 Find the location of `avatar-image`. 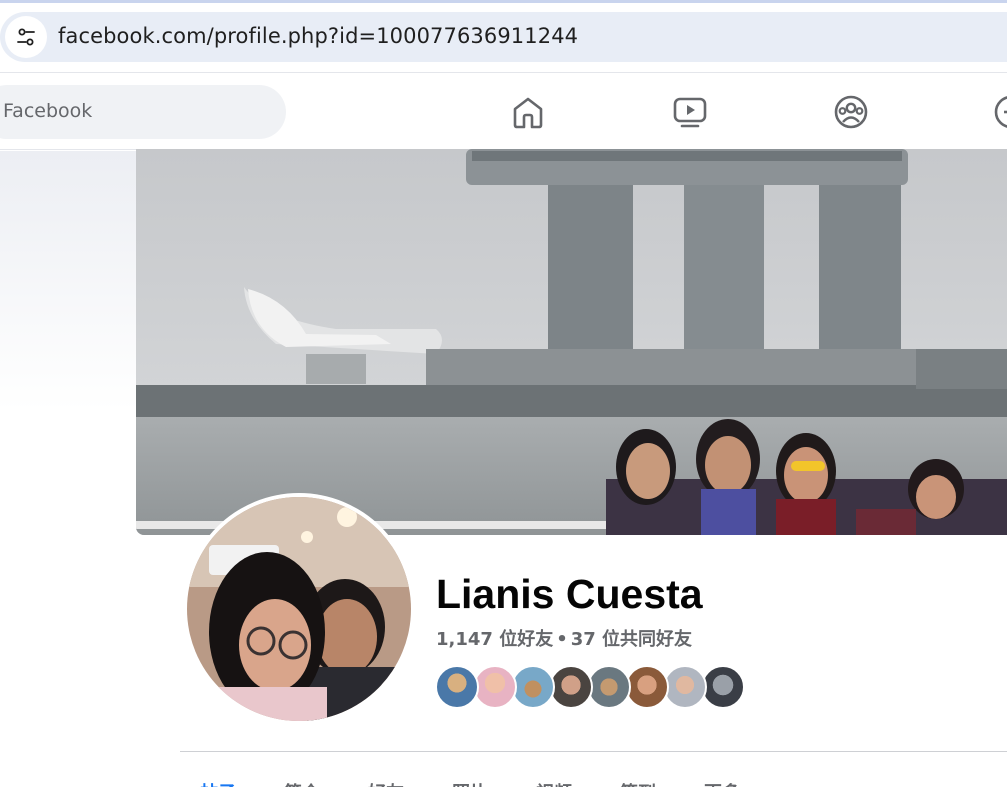

avatar-image is located at coordinates (299, 609).